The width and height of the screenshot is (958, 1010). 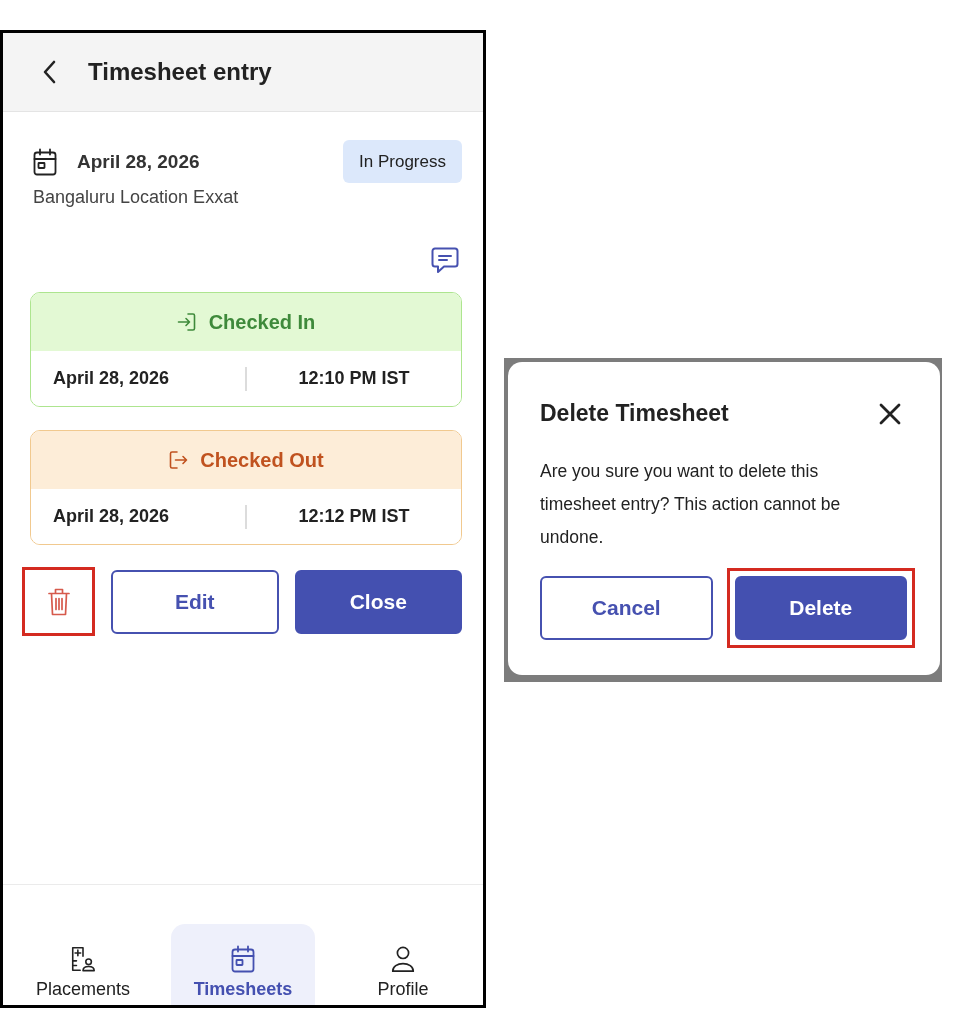 What do you see at coordinates (402, 161) in the screenshot?
I see `status-badge: In Progress` at bounding box center [402, 161].